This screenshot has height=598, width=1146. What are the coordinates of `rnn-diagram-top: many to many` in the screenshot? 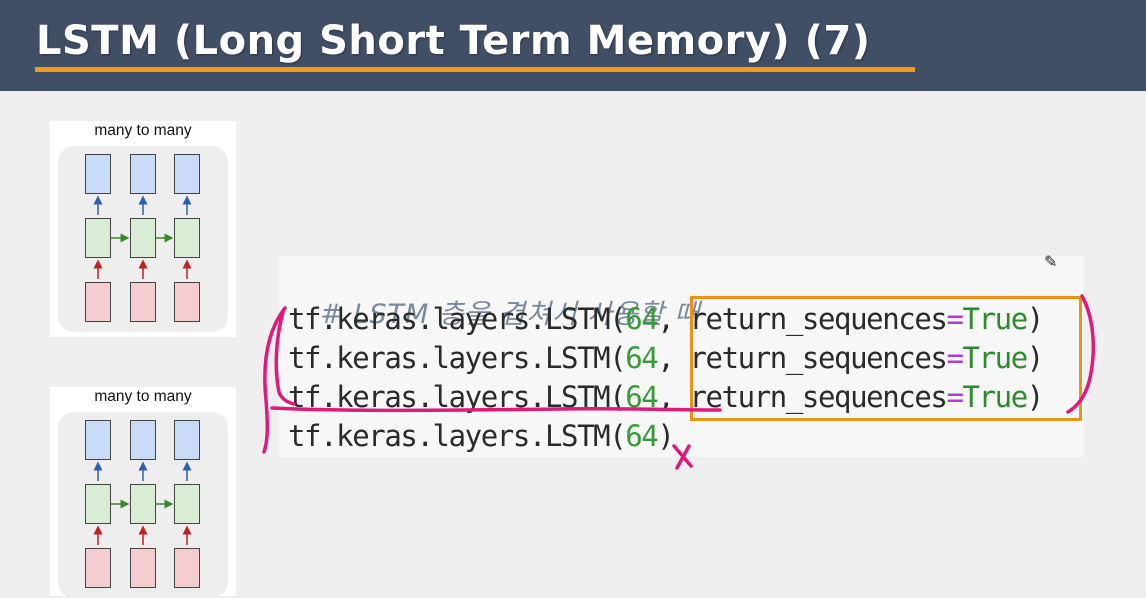 It's located at (143, 229).